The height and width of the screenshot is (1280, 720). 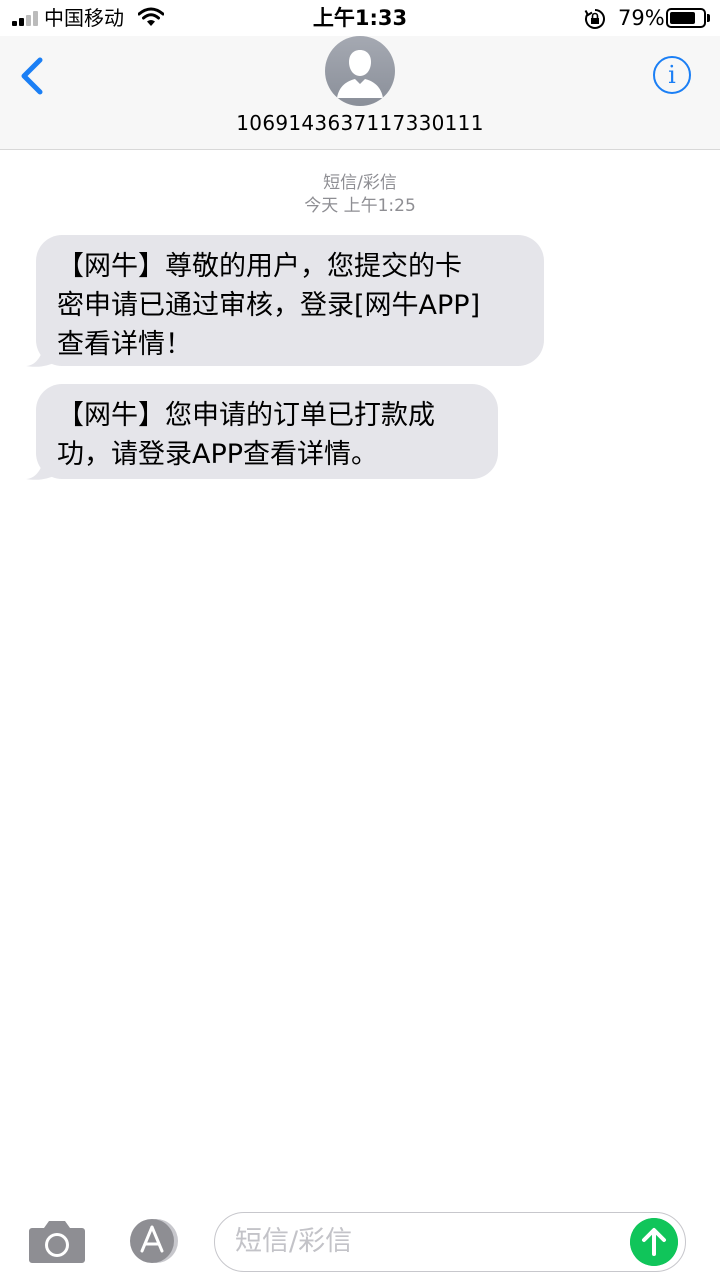 I want to click on contact-number: 1069143637117330111, so click(x=360, y=123).